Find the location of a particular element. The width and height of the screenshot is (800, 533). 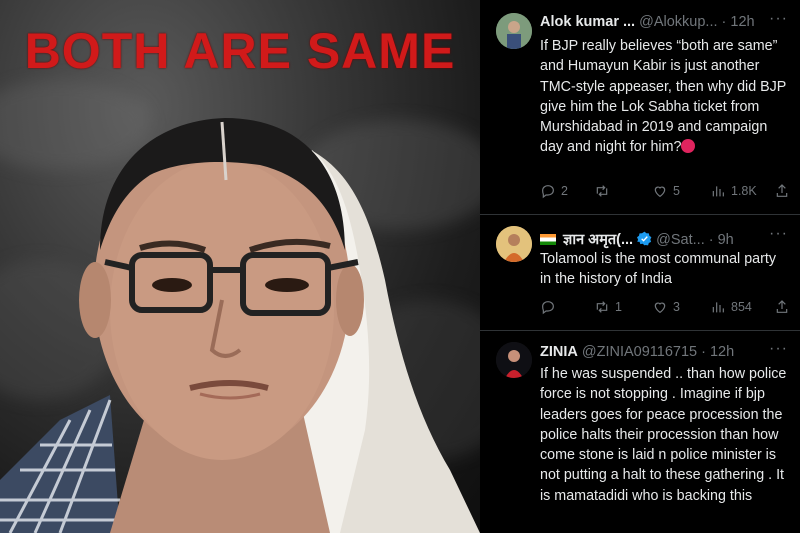

tweet-actions: 2 5 1.8K is located at coordinates (666, 193).